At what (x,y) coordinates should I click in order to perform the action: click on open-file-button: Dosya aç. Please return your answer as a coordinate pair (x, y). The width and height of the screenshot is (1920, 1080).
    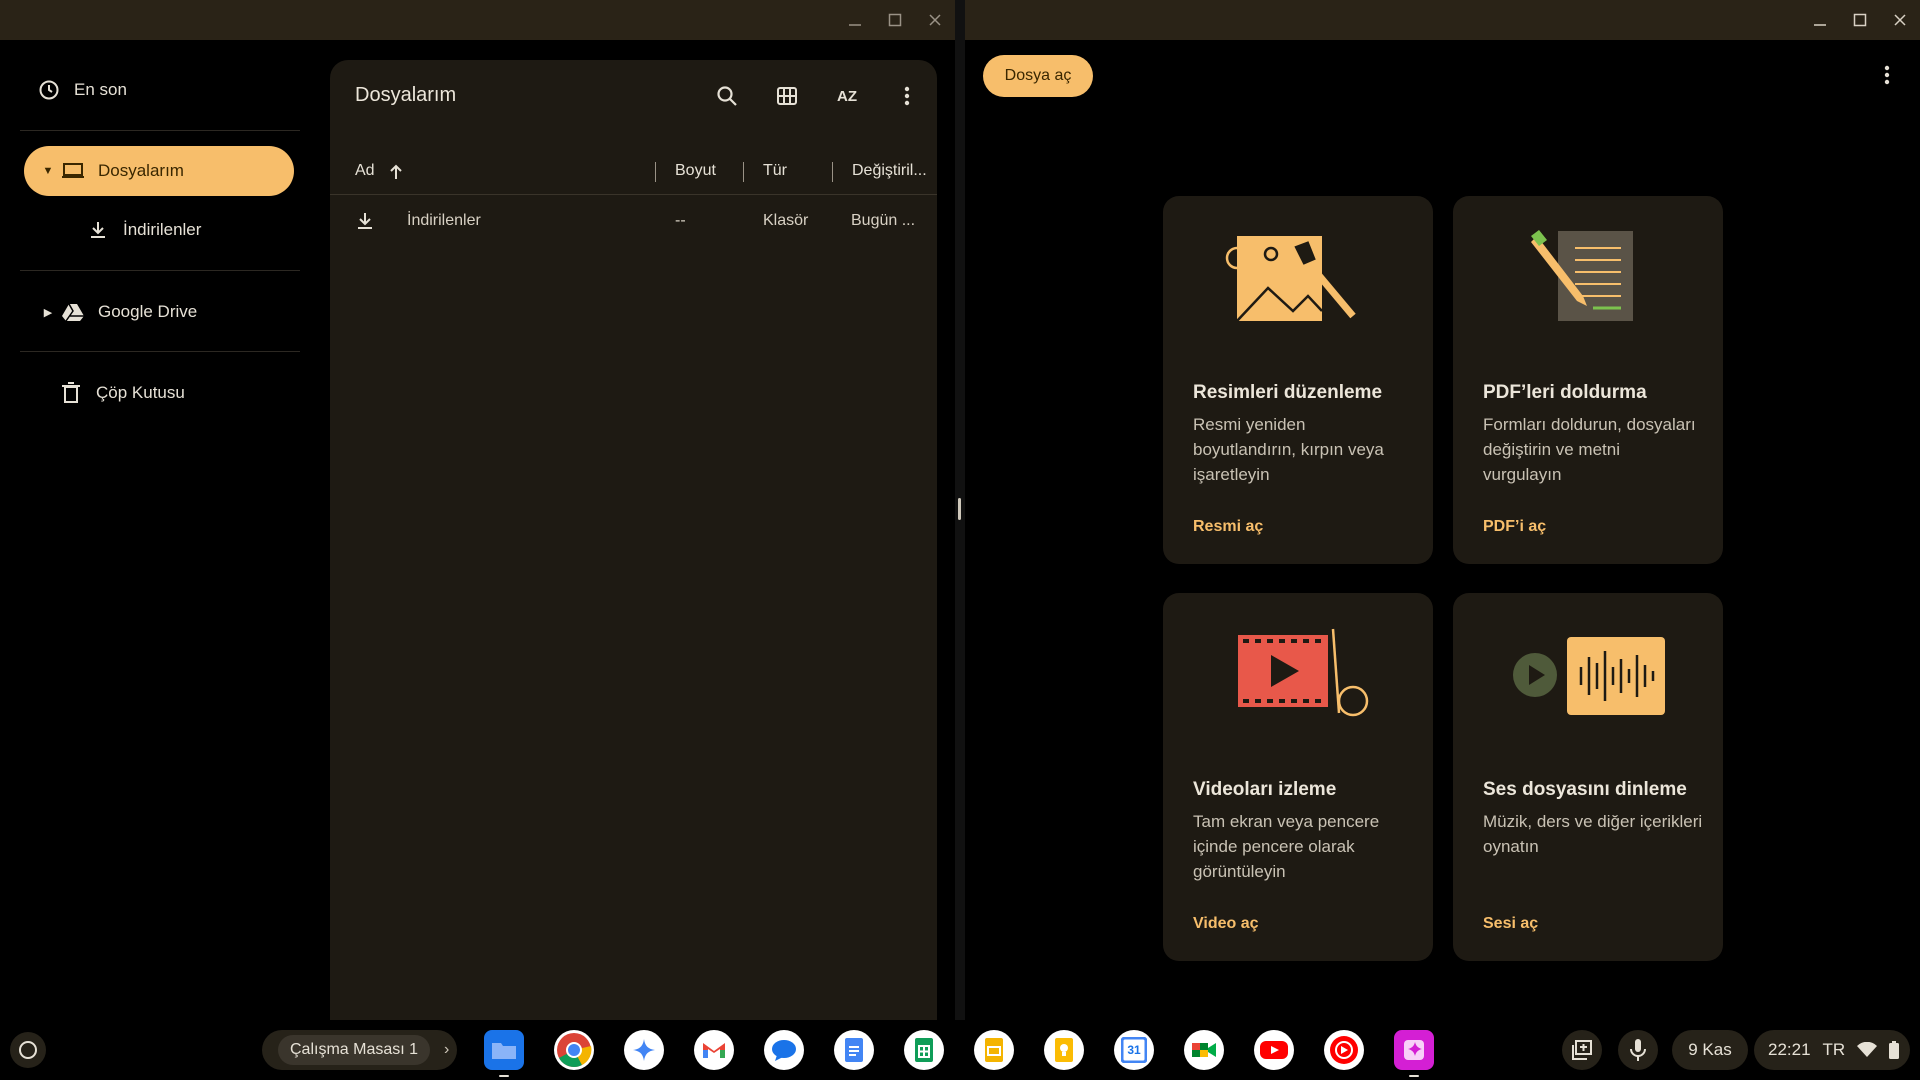
    Looking at the image, I should click on (1038, 76).